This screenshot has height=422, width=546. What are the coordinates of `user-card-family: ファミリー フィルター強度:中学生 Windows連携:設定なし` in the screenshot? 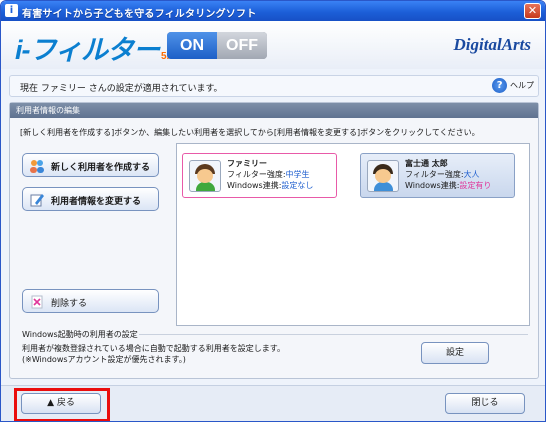 It's located at (259, 175).